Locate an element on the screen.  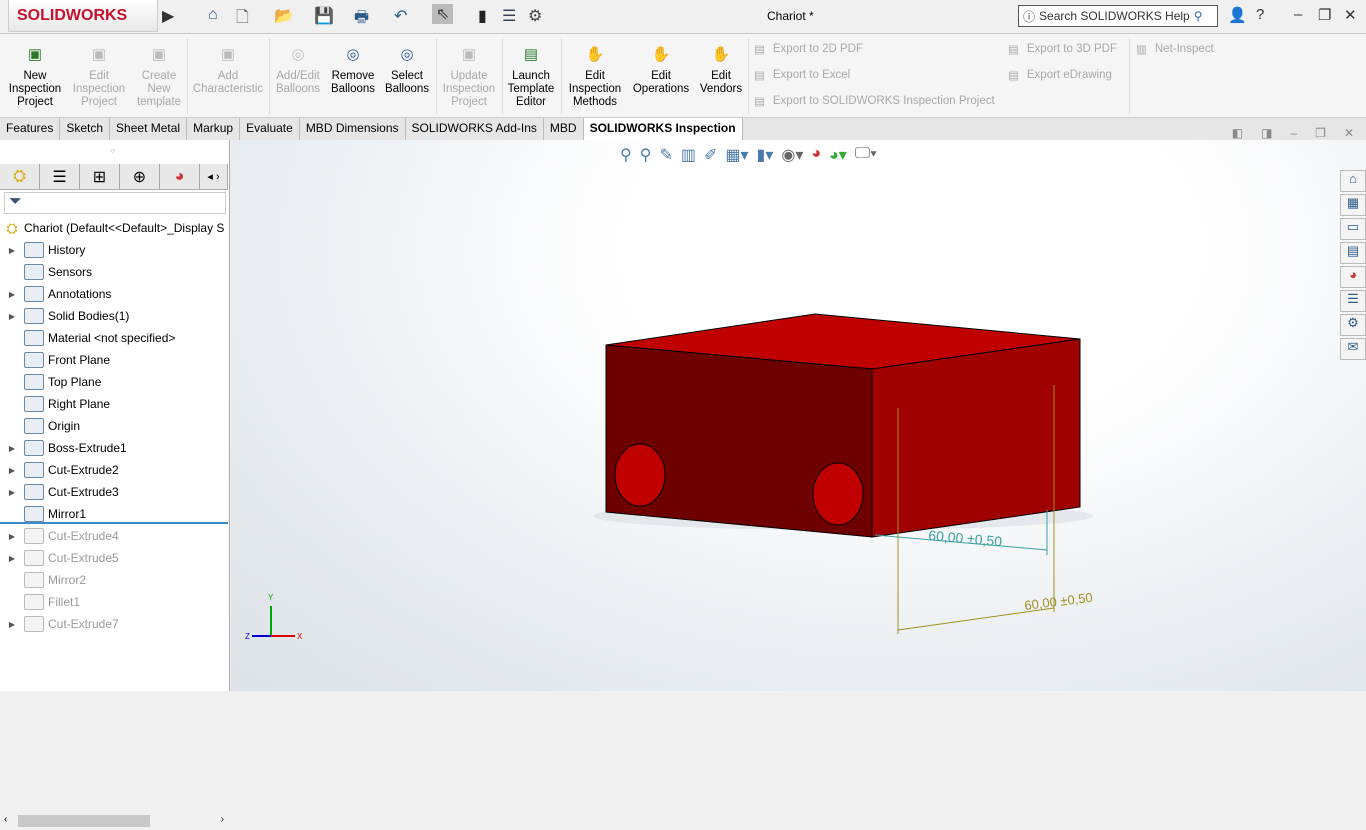
view-settings-icon: 🖵▾ is located at coordinates (866, 155).